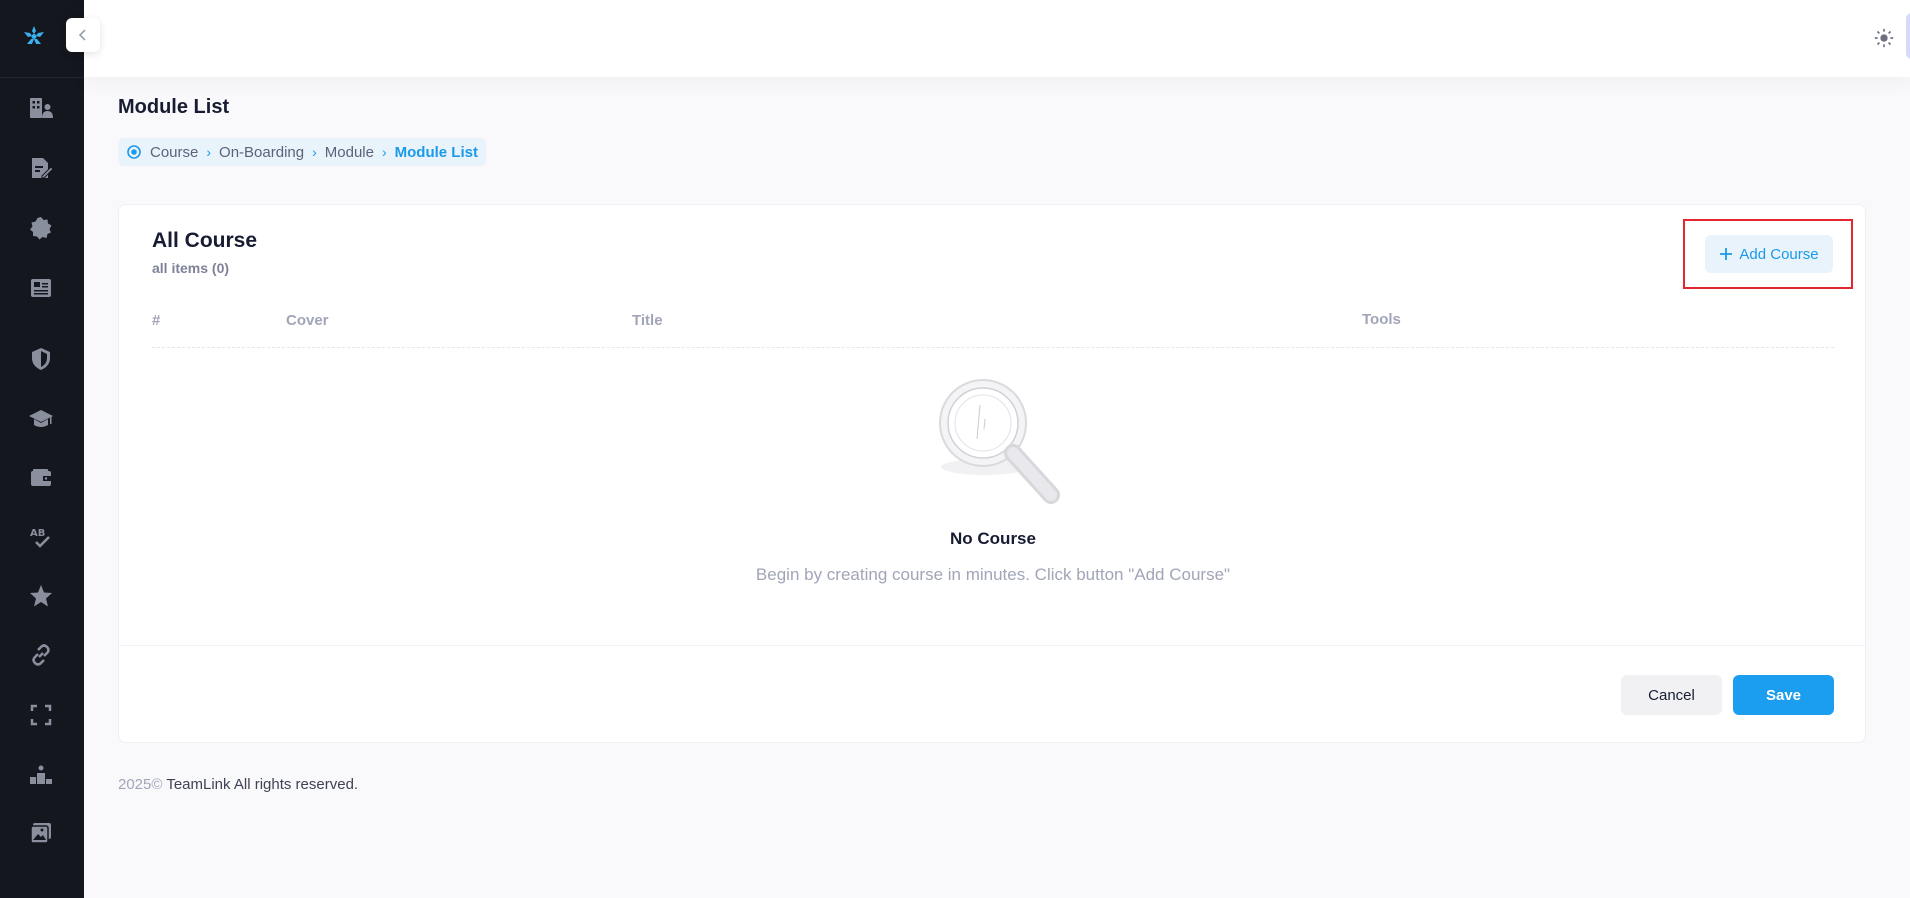  I want to click on footer: 2025© TeamLink All rights reserved., so click(238, 784).